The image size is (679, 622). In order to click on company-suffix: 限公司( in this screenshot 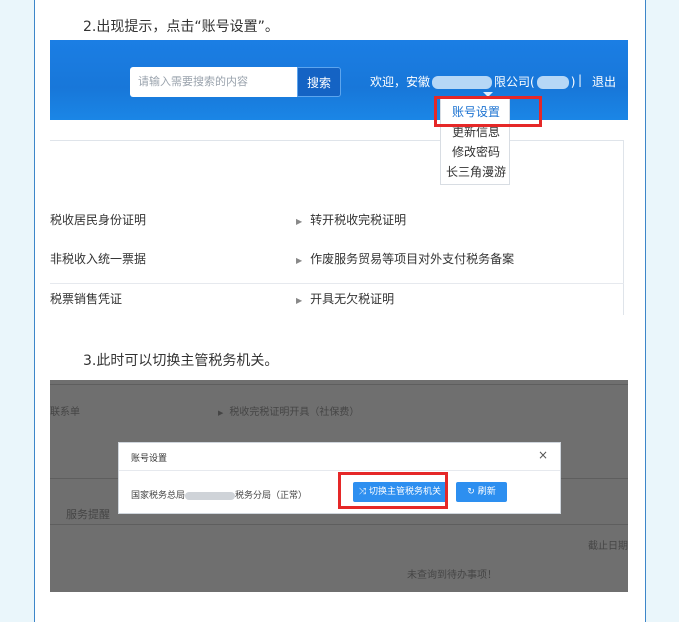, I will do `click(514, 82)`.